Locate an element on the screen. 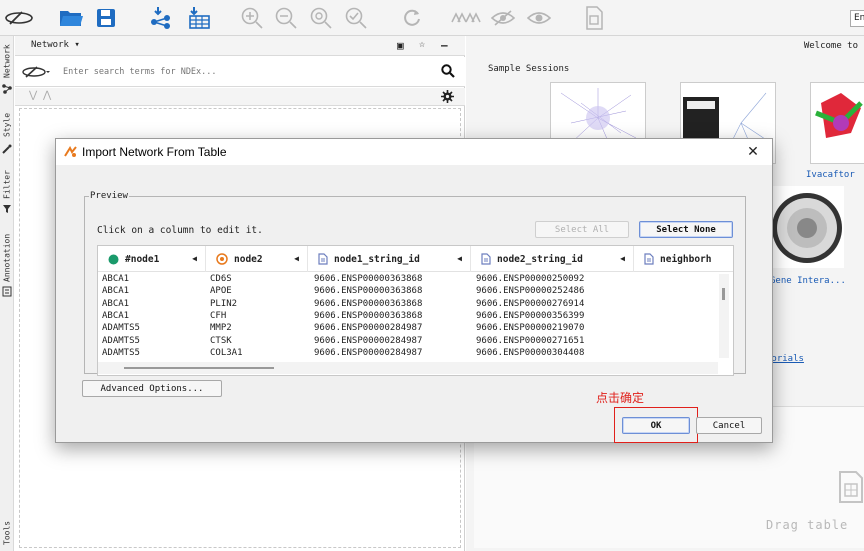 This screenshot has height=551, width=864. refresh-icon is located at coordinates (412, 18).